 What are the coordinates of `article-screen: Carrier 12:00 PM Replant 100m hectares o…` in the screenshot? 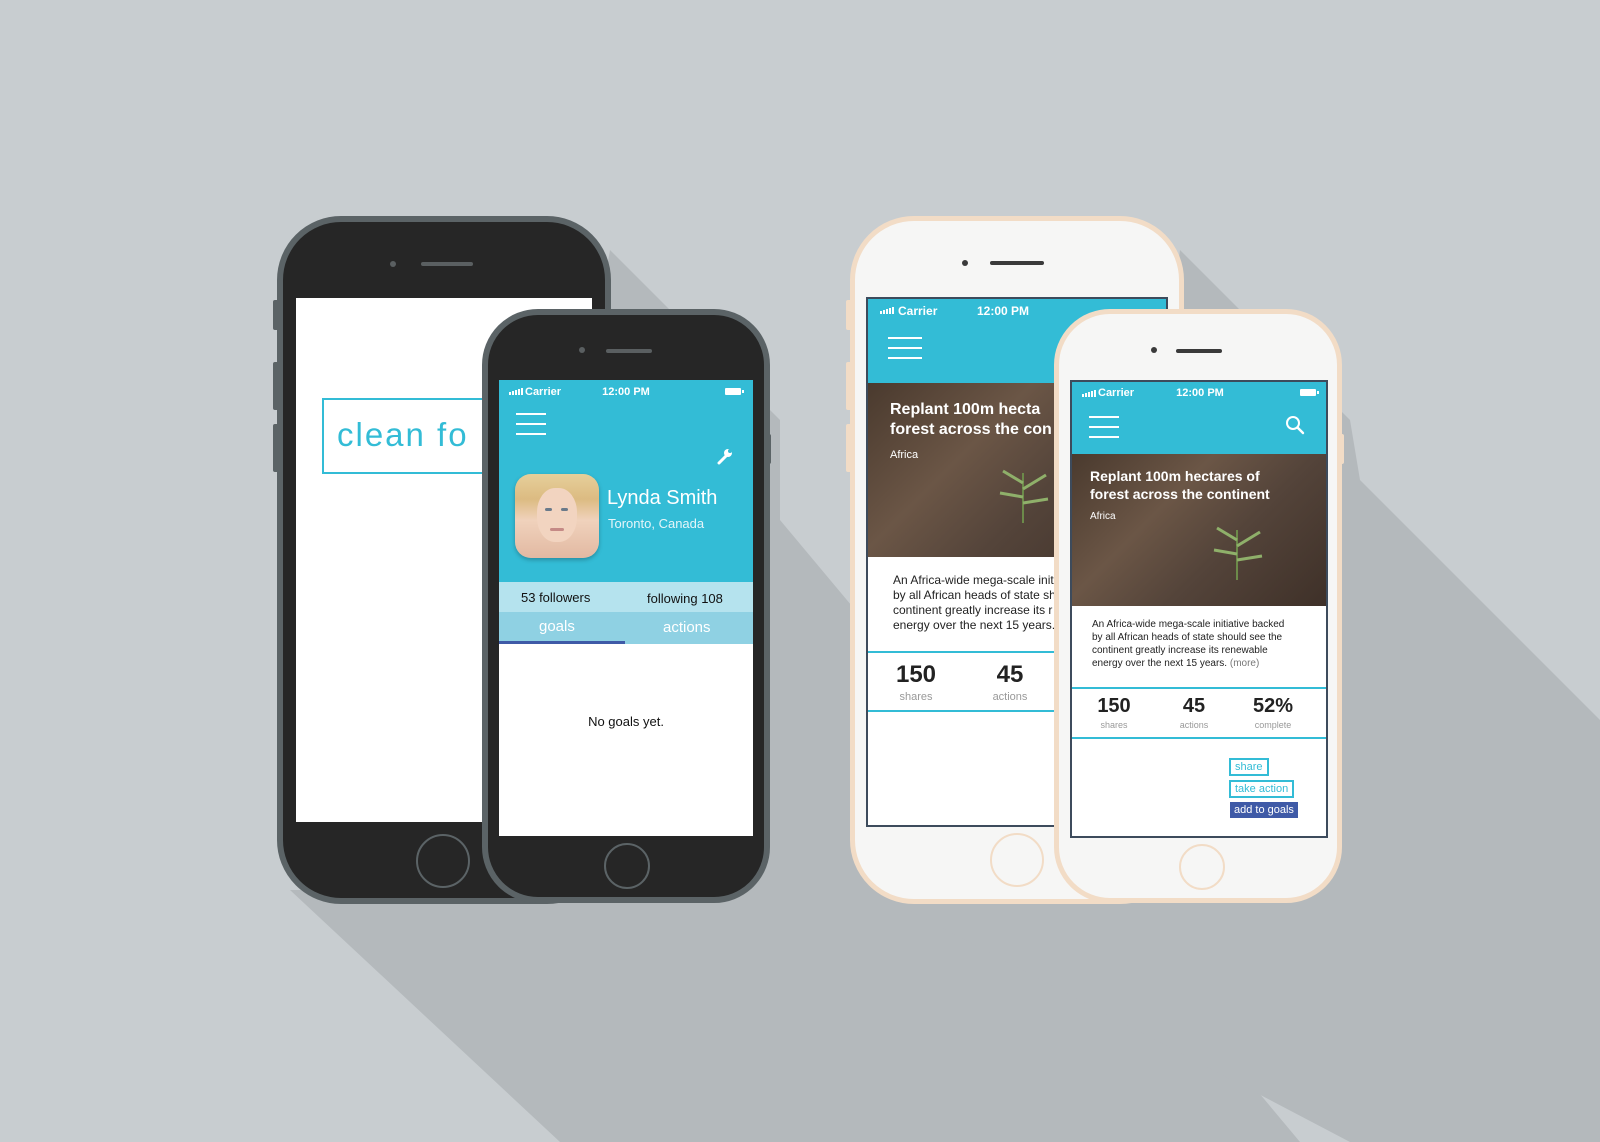 It's located at (1199, 609).